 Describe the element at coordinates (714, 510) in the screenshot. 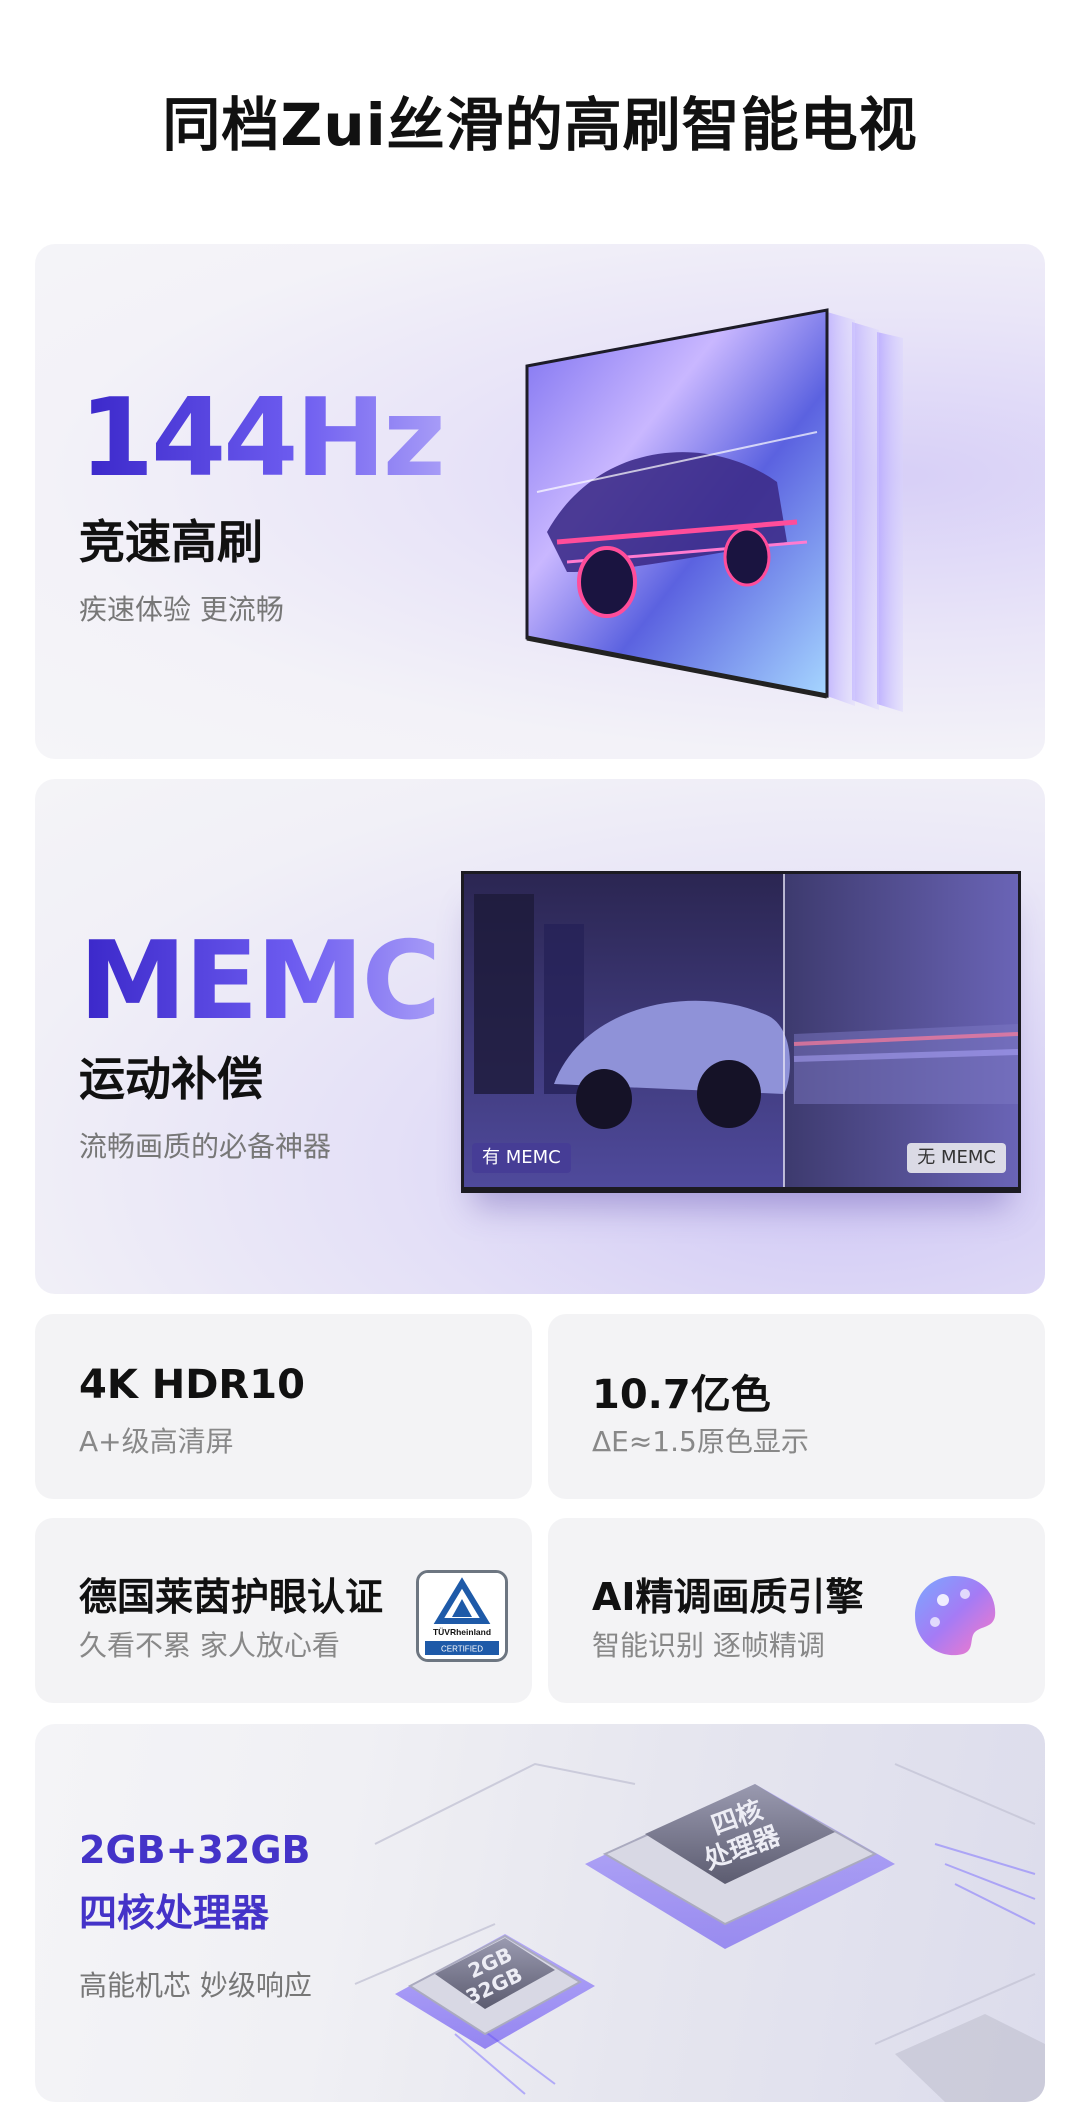

I see `racing-car-tv-image` at that location.